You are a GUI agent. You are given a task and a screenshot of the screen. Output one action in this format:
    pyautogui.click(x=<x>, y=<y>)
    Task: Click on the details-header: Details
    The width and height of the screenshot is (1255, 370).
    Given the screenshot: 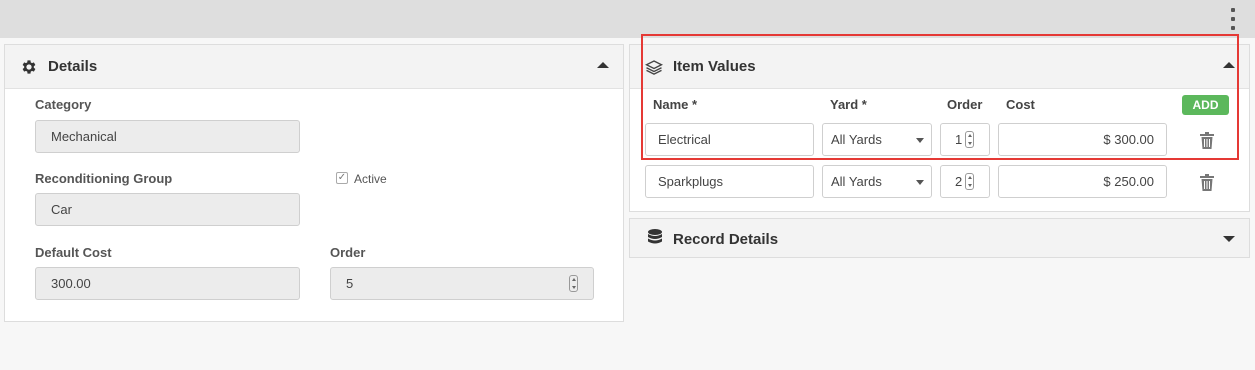 What is the action you would take?
    pyautogui.click(x=314, y=67)
    